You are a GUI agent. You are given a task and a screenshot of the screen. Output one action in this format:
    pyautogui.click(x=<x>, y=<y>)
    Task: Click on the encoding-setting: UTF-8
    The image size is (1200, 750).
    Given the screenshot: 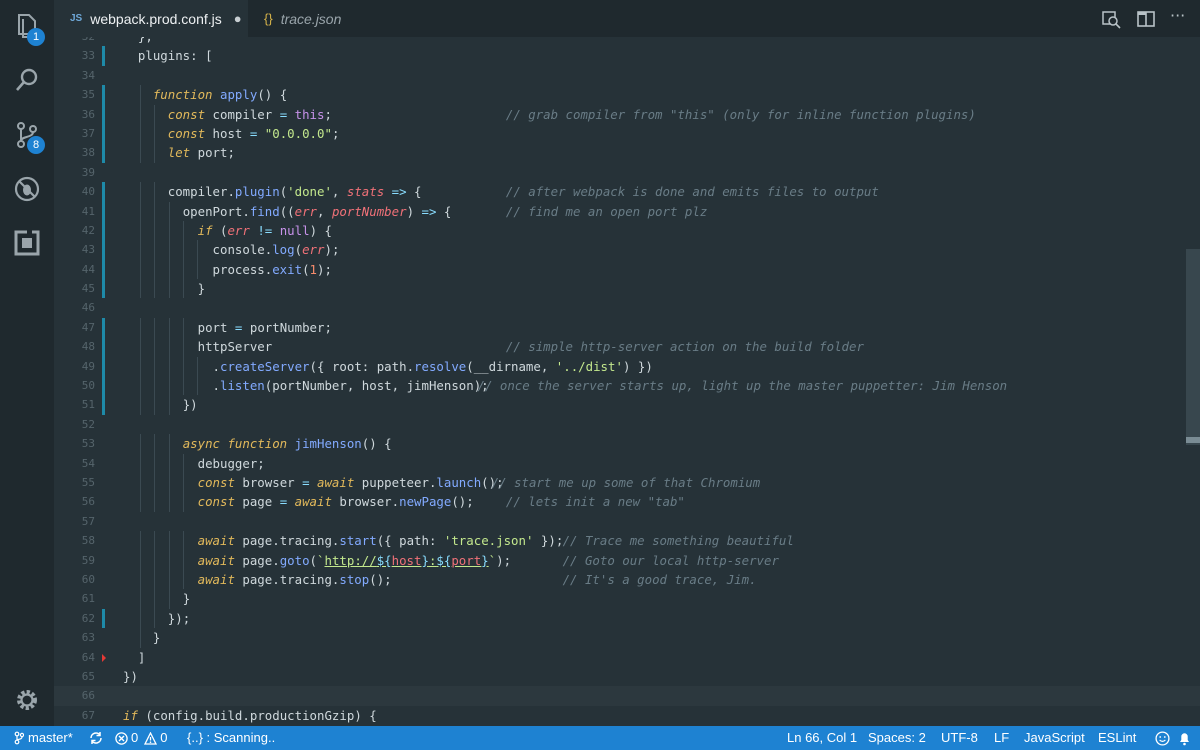 What is the action you would take?
    pyautogui.click(x=959, y=738)
    